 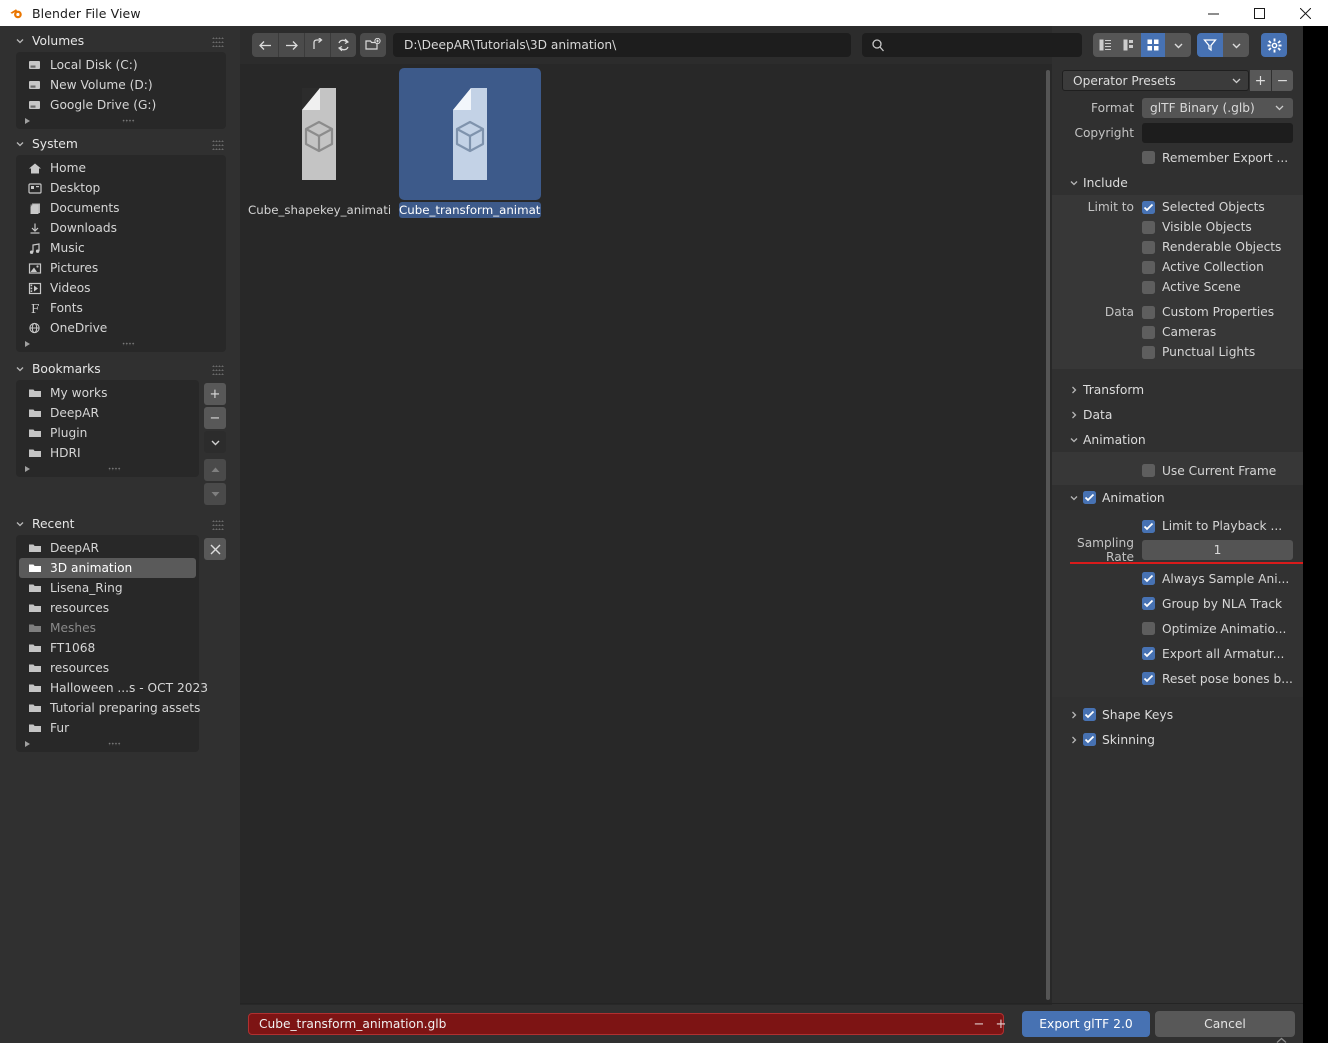 What do you see at coordinates (972, 45) in the screenshot?
I see `search-input` at bounding box center [972, 45].